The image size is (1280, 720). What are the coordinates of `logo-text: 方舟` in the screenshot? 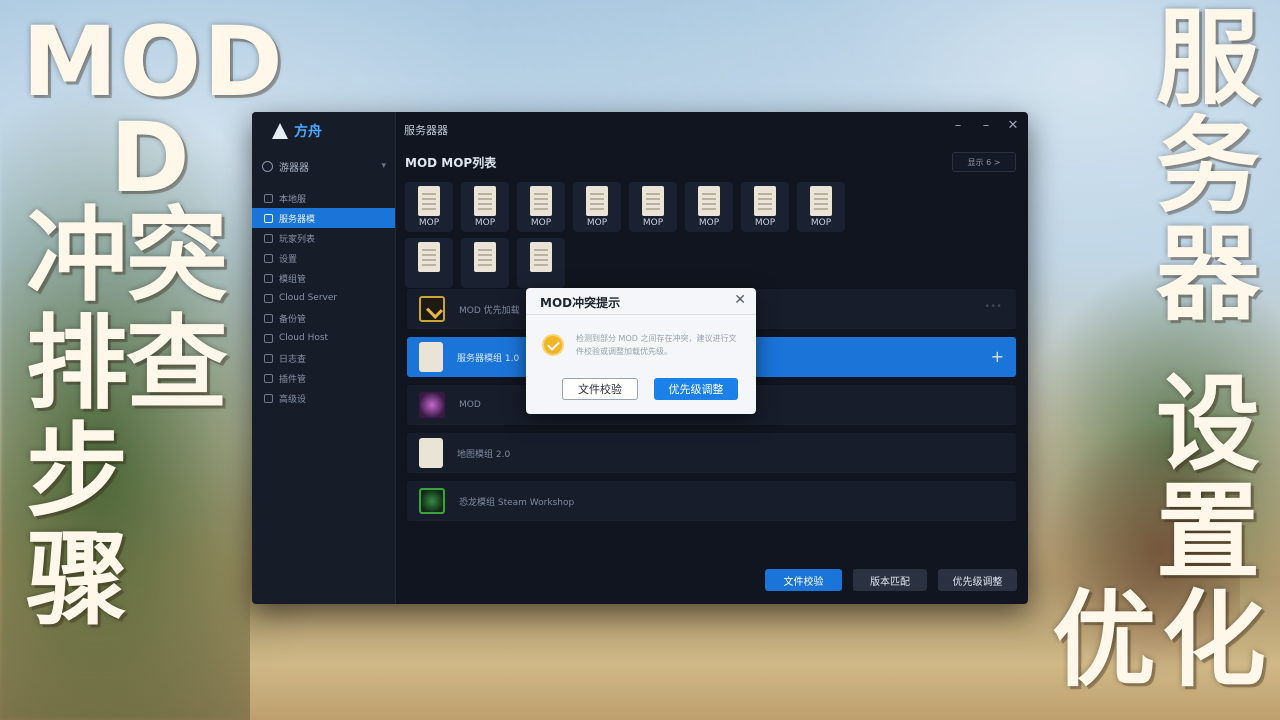 It's located at (308, 132).